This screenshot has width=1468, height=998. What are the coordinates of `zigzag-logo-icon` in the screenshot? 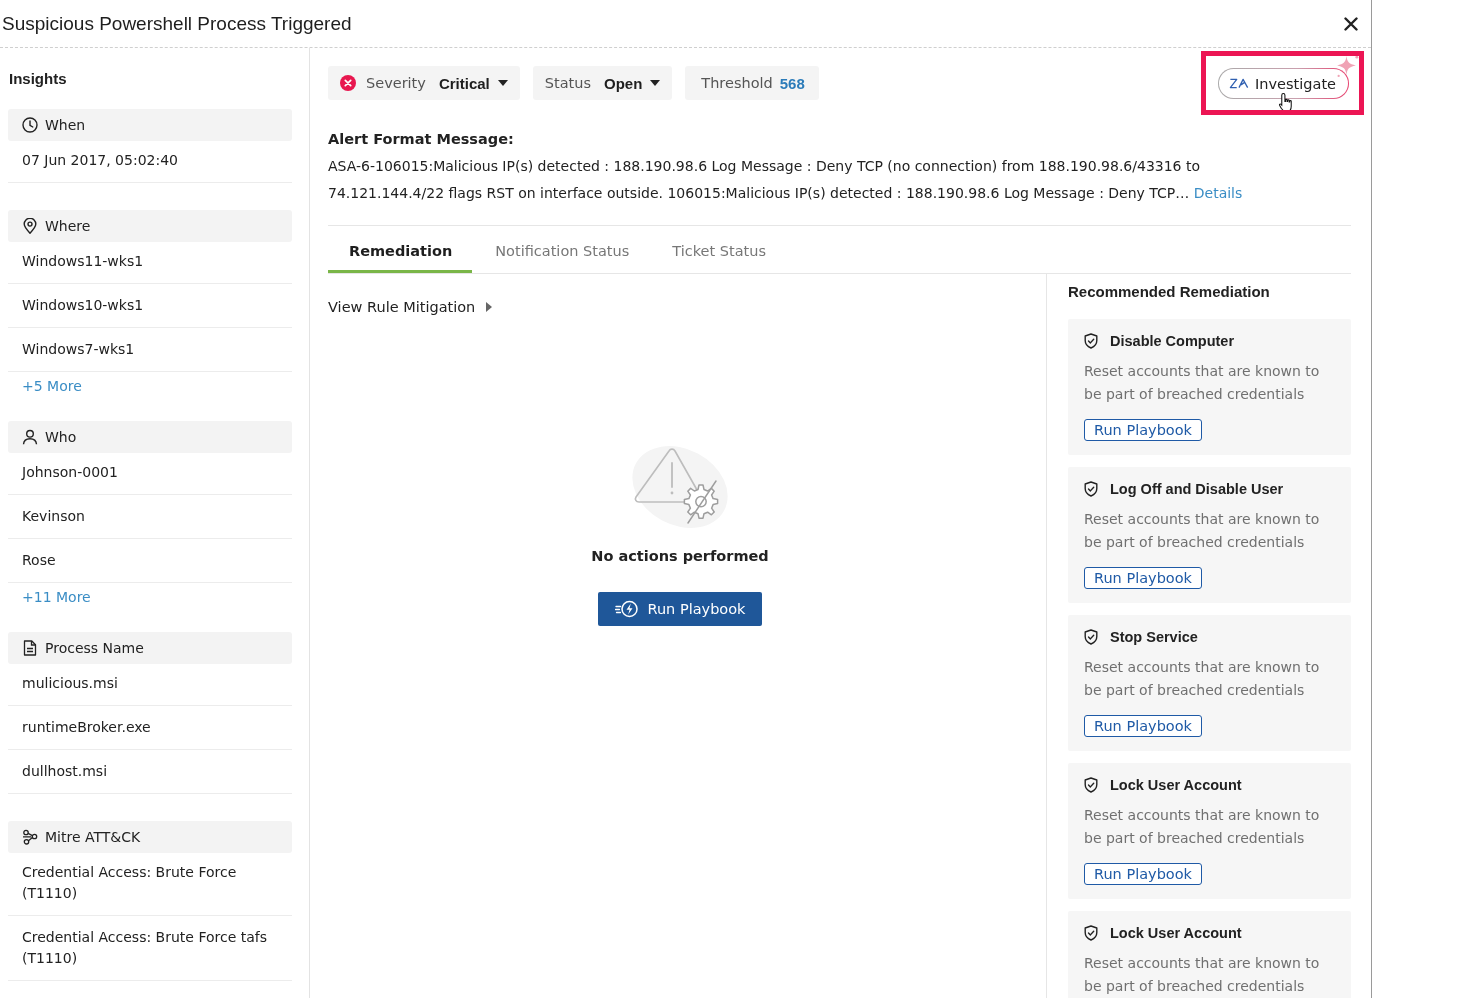 It's located at (1239, 83).